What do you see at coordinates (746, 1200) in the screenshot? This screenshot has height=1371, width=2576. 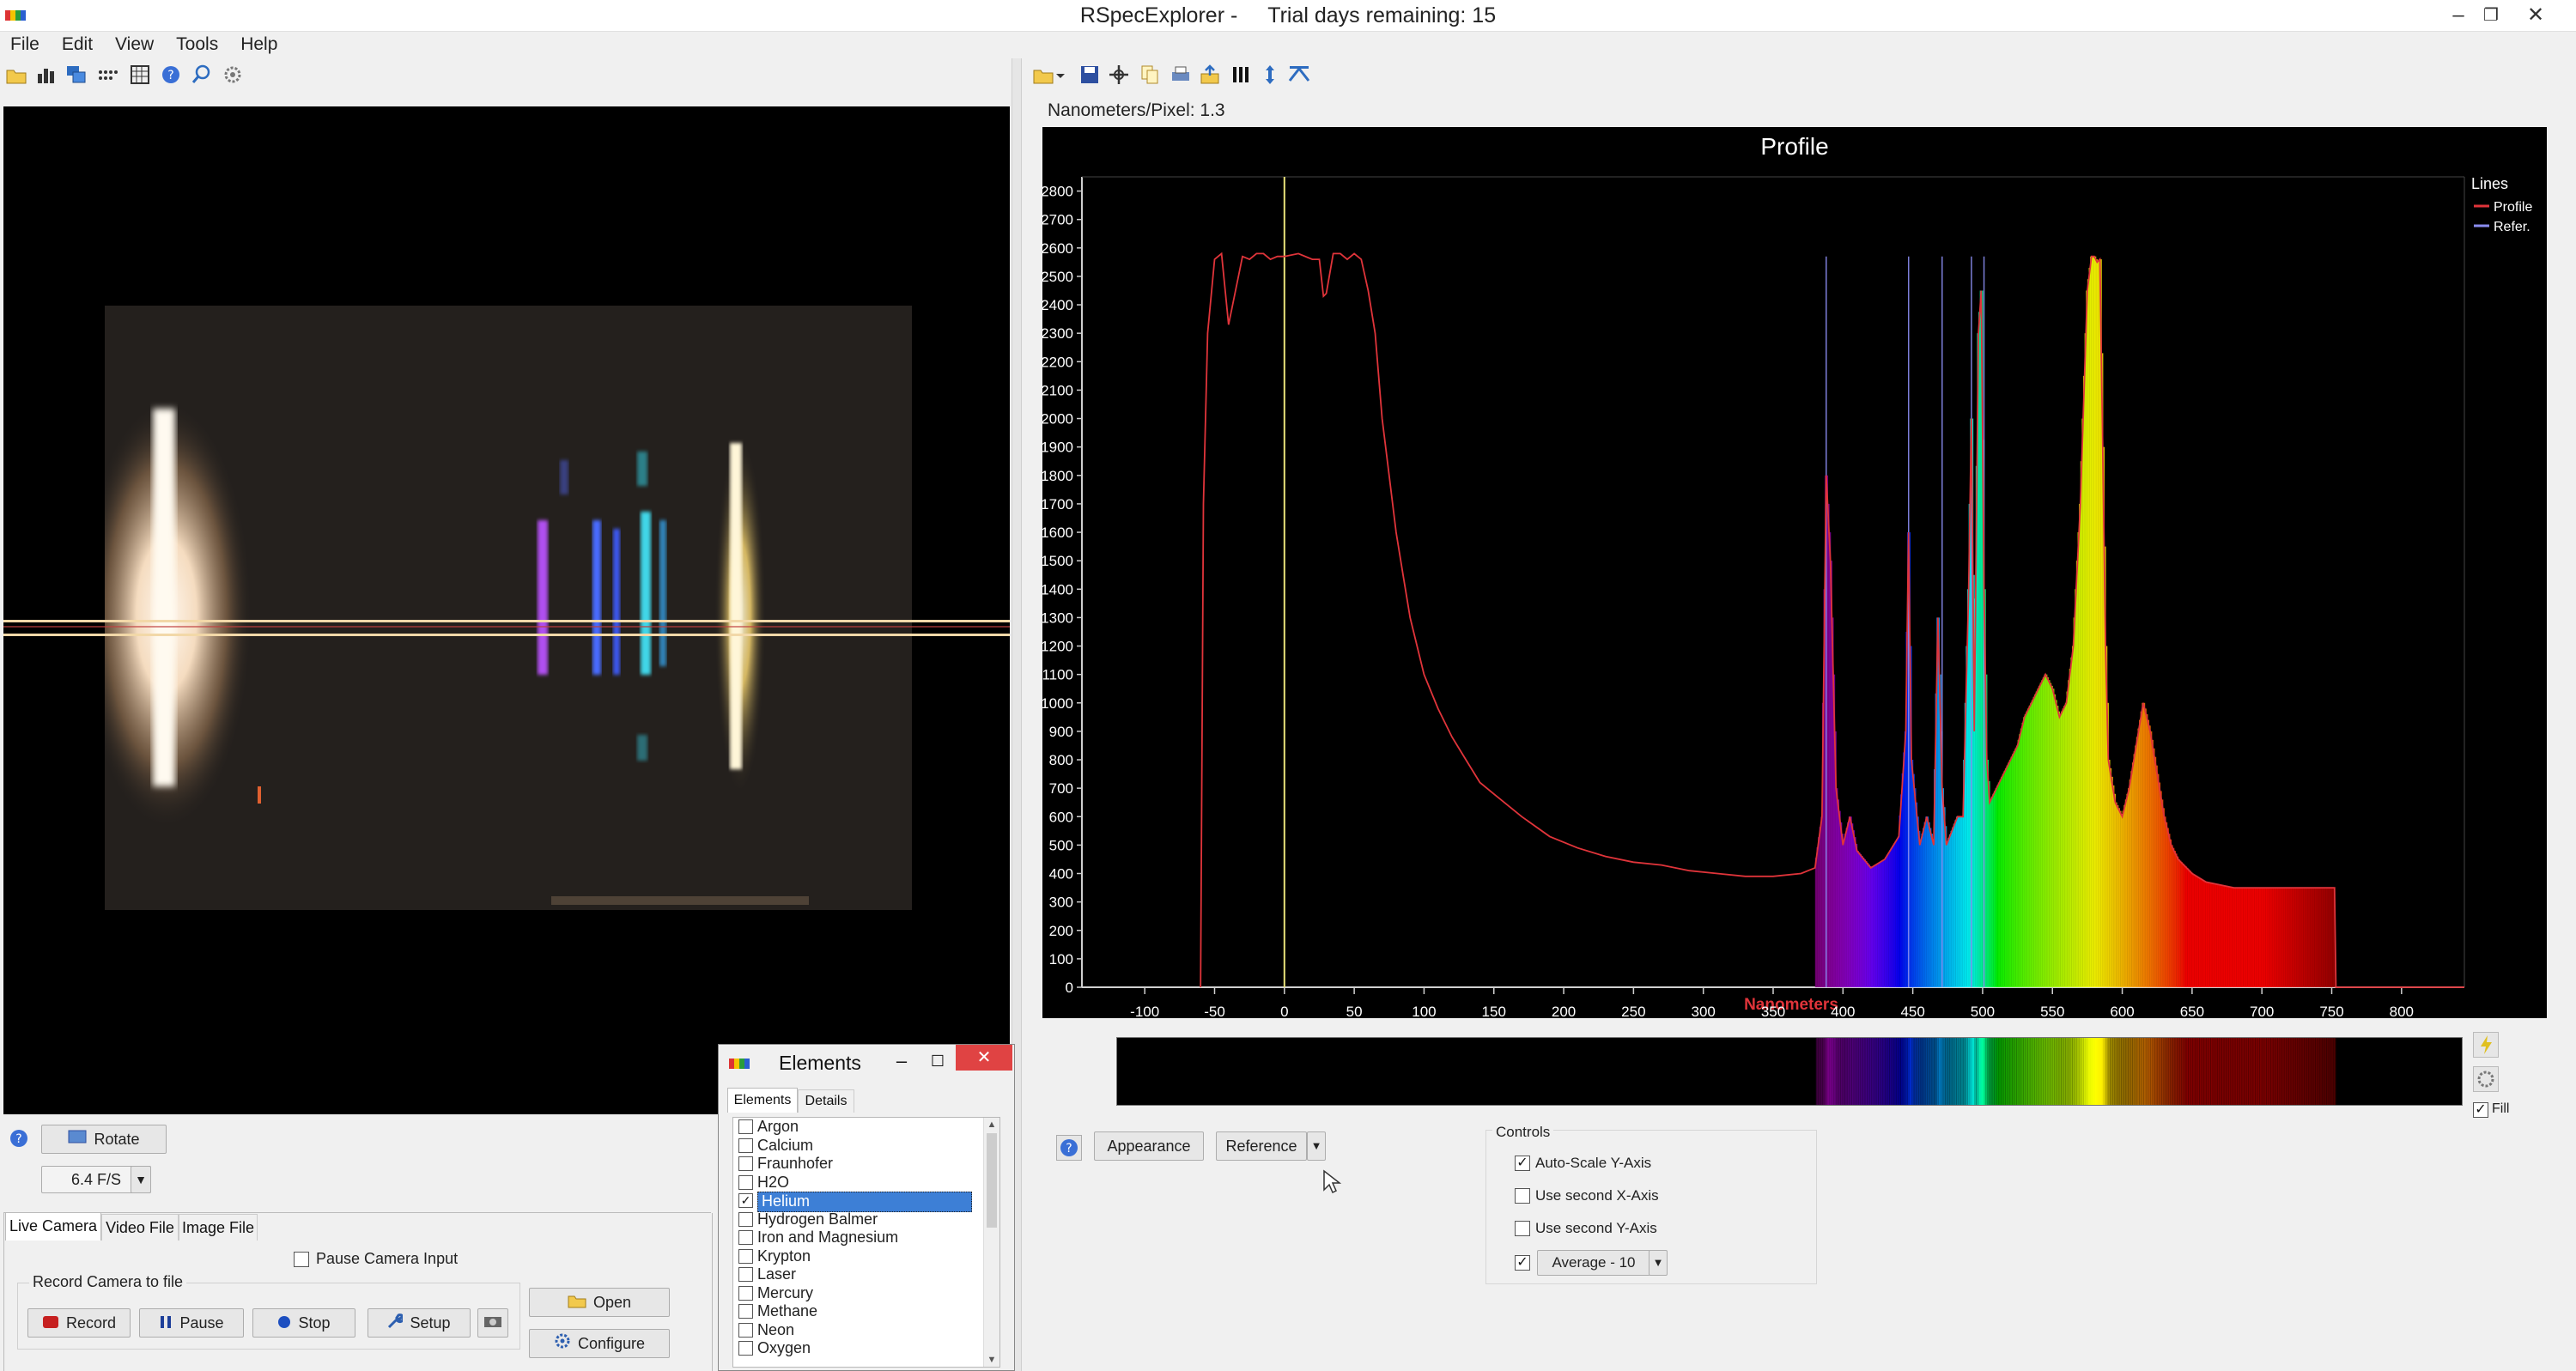 I see `element-checkbox: ✓` at bounding box center [746, 1200].